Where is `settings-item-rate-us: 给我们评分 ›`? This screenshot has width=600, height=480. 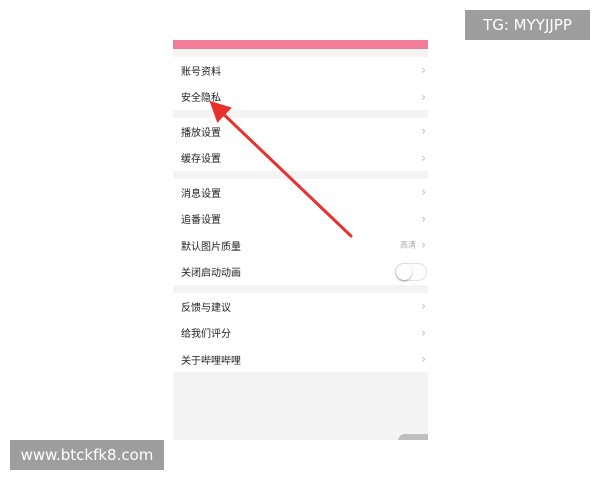
settings-item-rate-us: 给我们评分 › is located at coordinates (300, 333).